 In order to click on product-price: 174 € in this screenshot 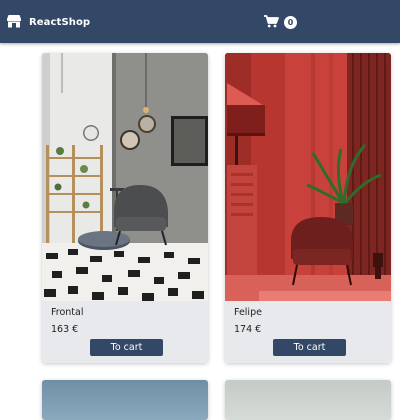, I will do `click(248, 329)`.